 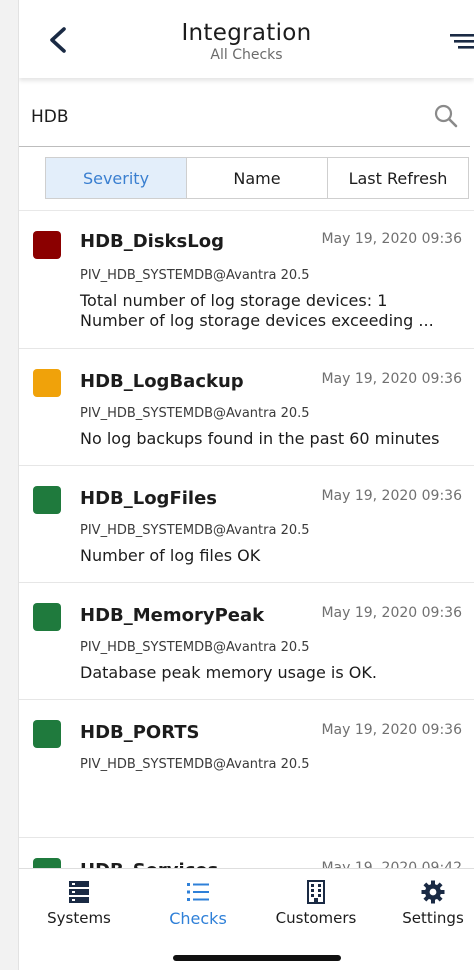 What do you see at coordinates (198, 903) in the screenshot?
I see `nav-checks: Checks` at bounding box center [198, 903].